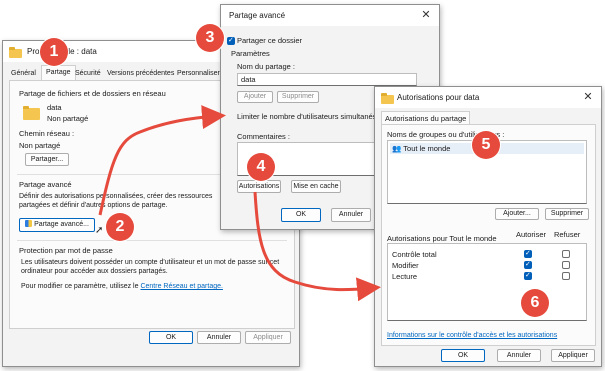  I want to click on share-folder-checkbox, so click(231, 40).